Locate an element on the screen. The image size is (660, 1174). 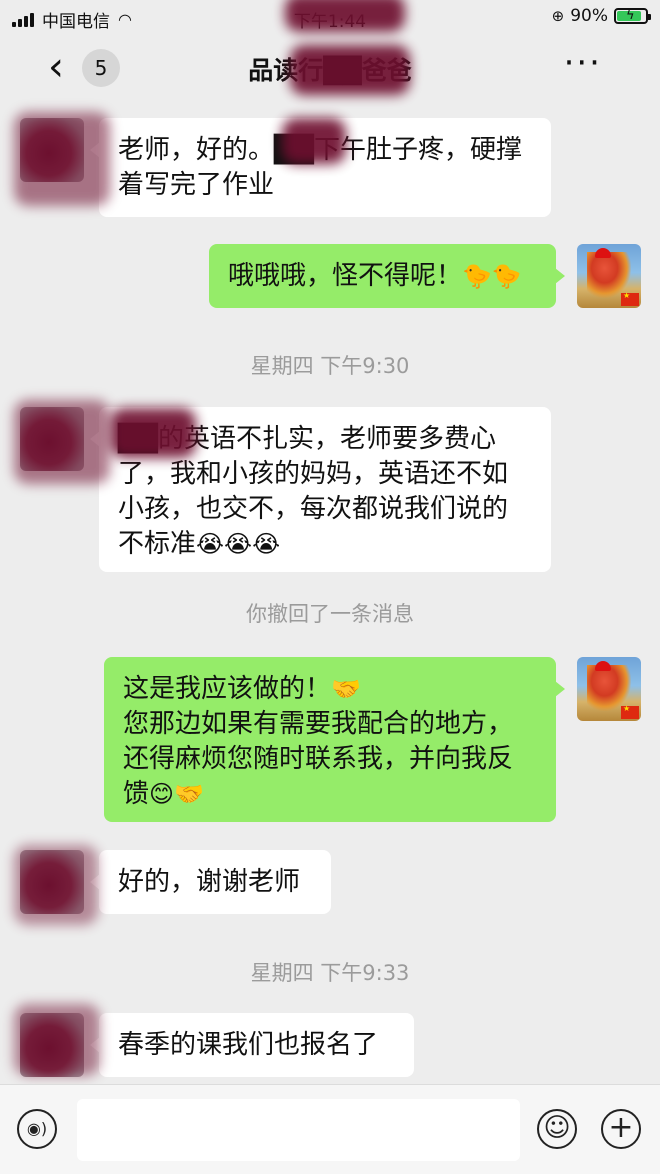
message-input is located at coordinates (298, 1130).